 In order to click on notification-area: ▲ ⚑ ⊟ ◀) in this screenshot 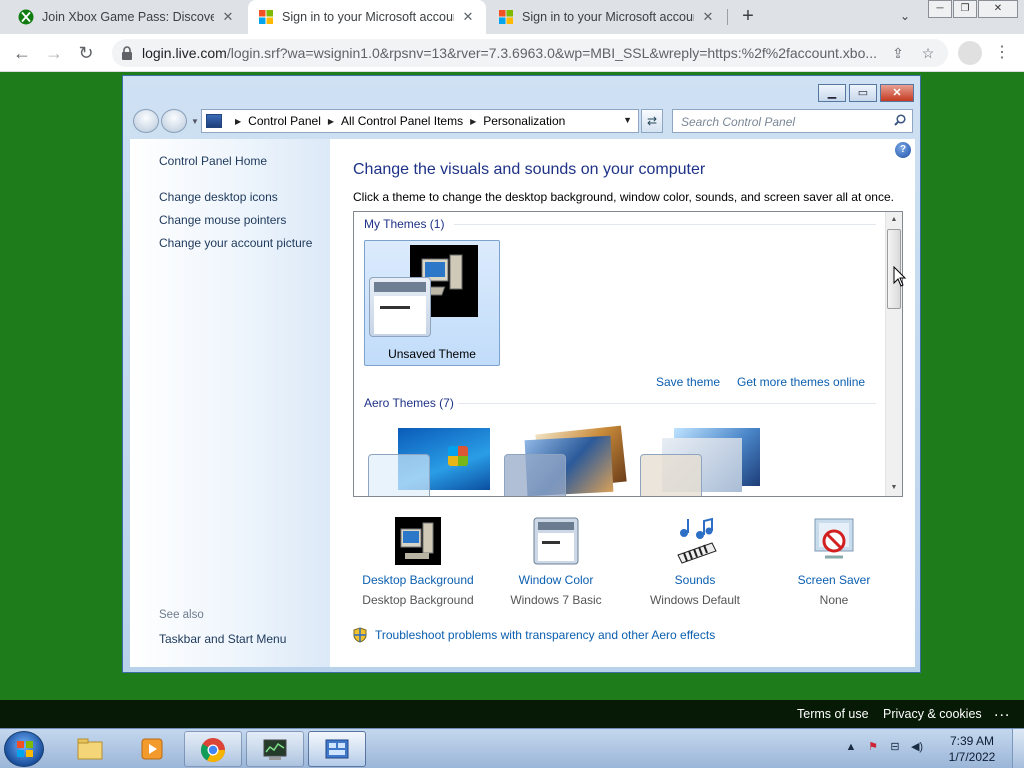, I will do `click(887, 747)`.